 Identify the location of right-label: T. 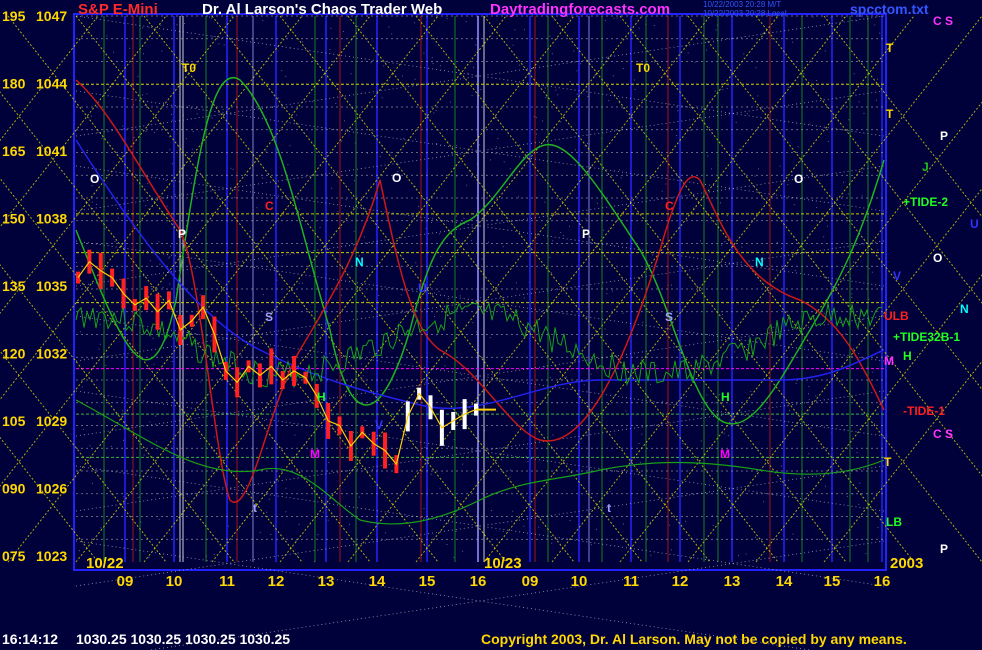
(890, 114).